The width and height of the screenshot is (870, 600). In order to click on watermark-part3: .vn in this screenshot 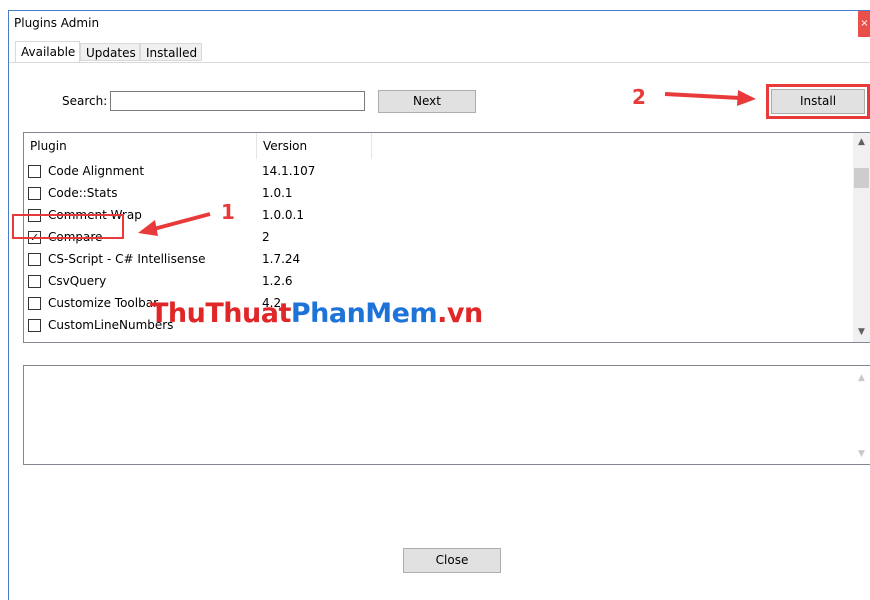, I will do `click(460, 313)`.